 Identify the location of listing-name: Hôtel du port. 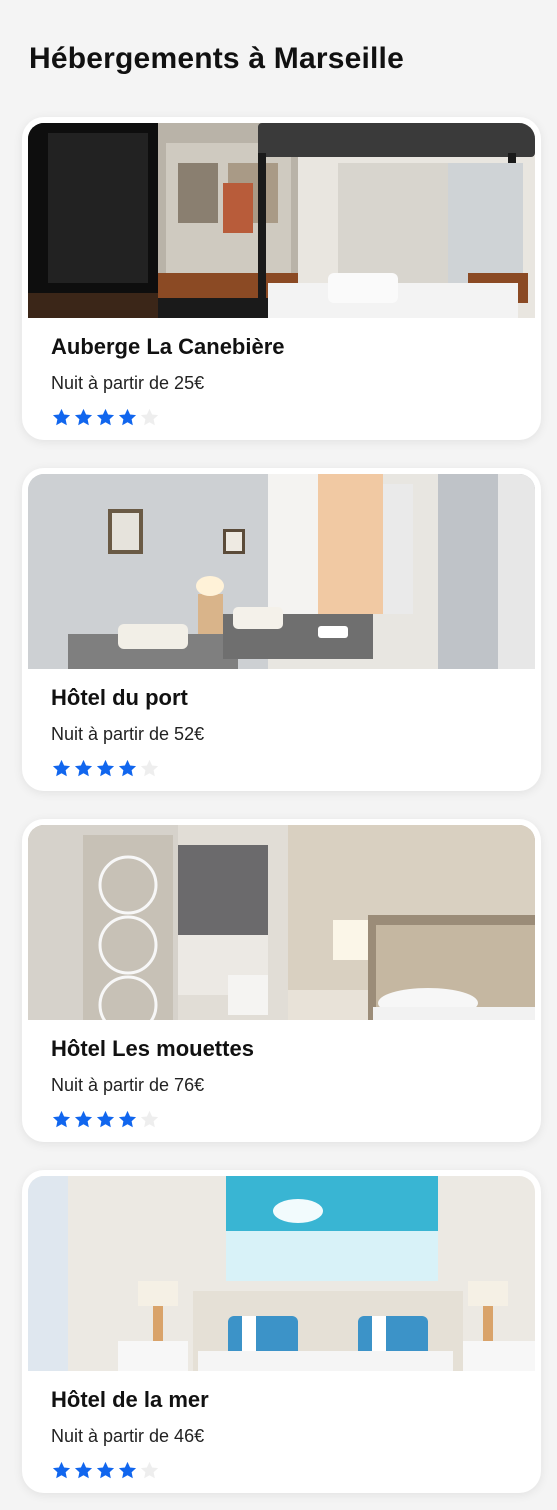
(119, 698).